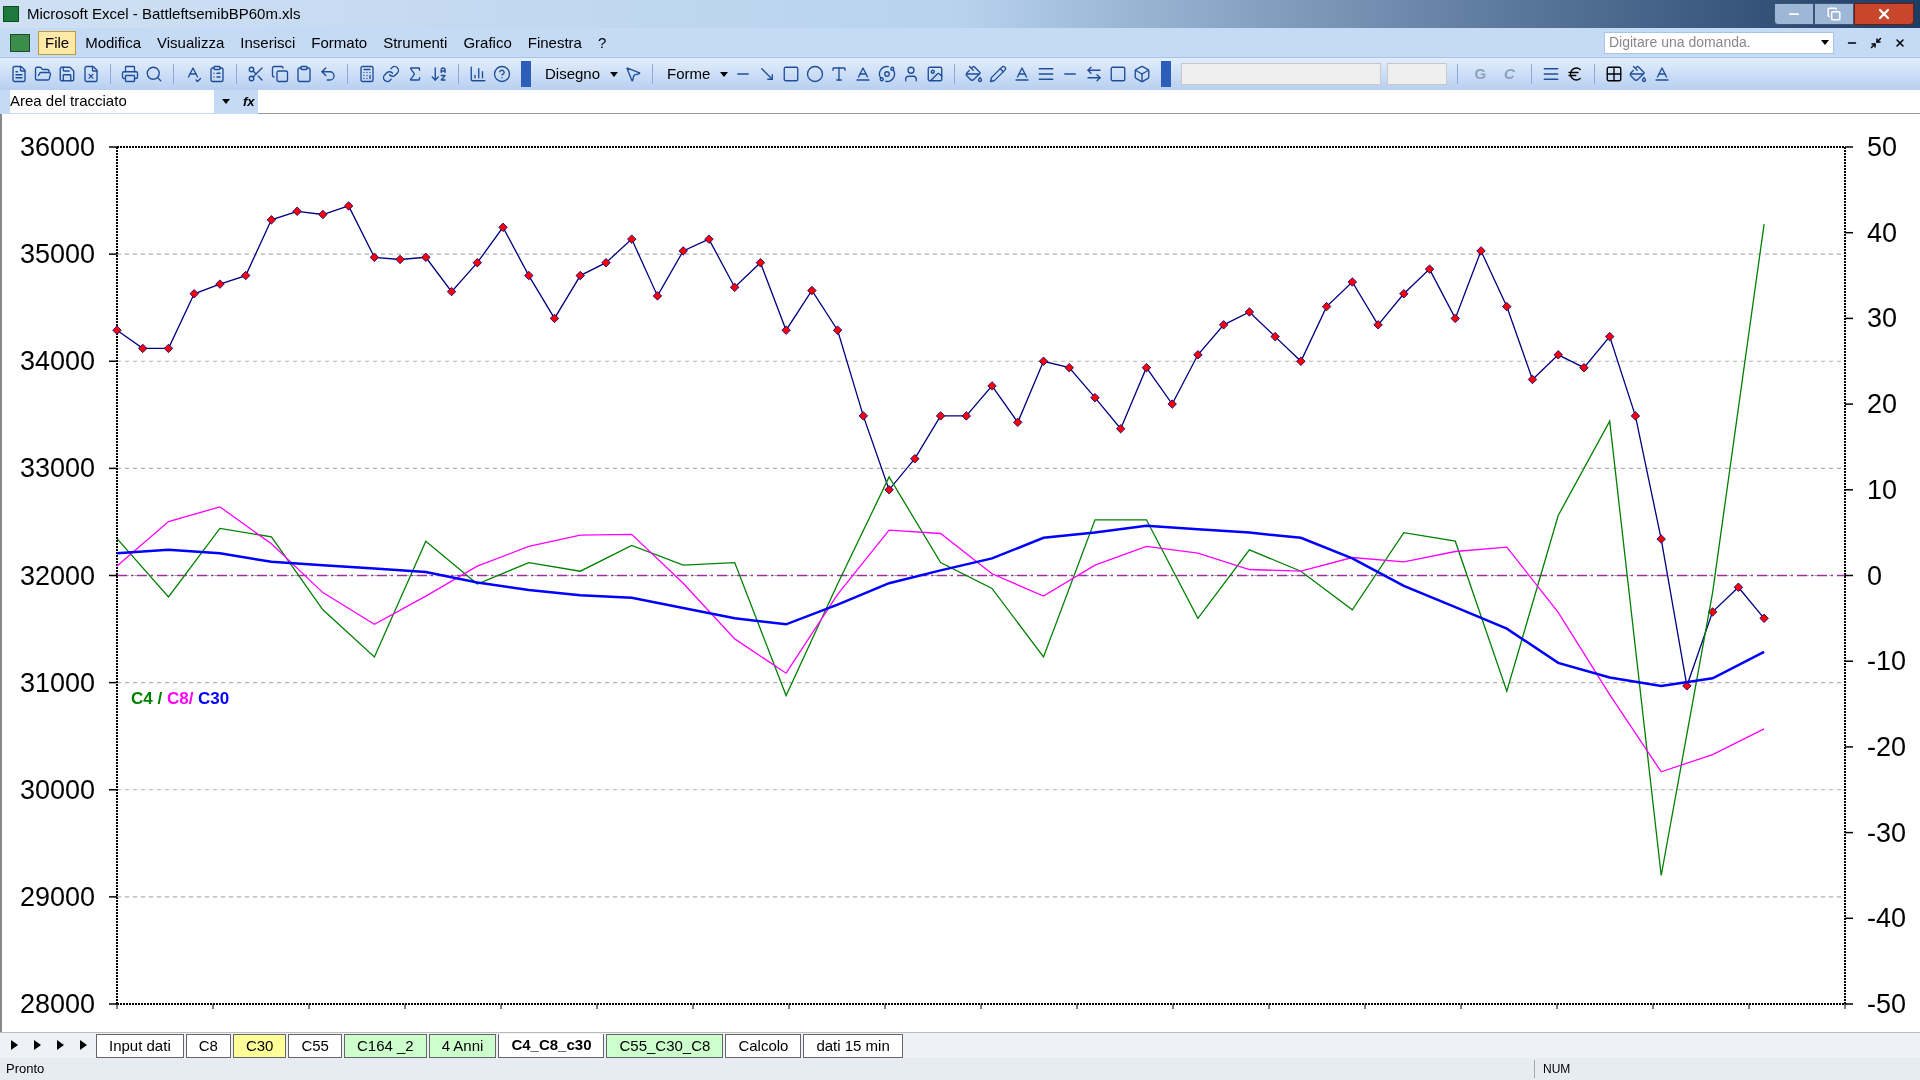  Describe the element at coordinates (1794, 14) in the screenshot. I see `minimize-button` at that location.